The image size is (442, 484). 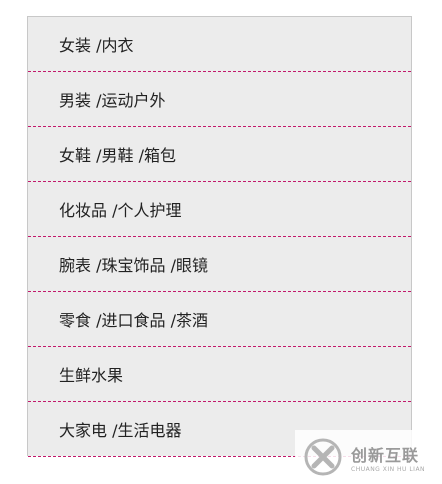 What do you see at coordinates (219, 154) in the screenshot?
I see `menu-item-shoes-bags: 女鞋 /男鞋 /箱包` at bounding box center [219, 154].